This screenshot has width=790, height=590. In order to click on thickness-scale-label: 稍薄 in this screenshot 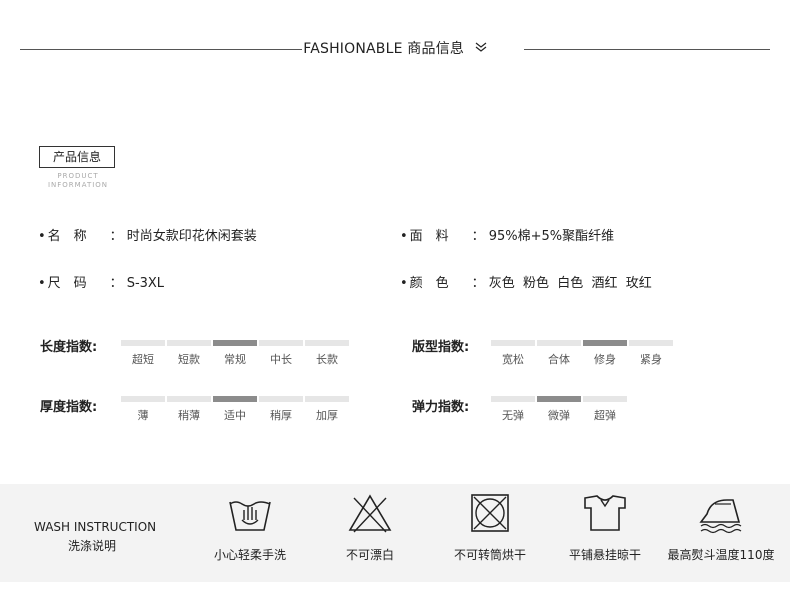, I will do `click(189, 415)`.